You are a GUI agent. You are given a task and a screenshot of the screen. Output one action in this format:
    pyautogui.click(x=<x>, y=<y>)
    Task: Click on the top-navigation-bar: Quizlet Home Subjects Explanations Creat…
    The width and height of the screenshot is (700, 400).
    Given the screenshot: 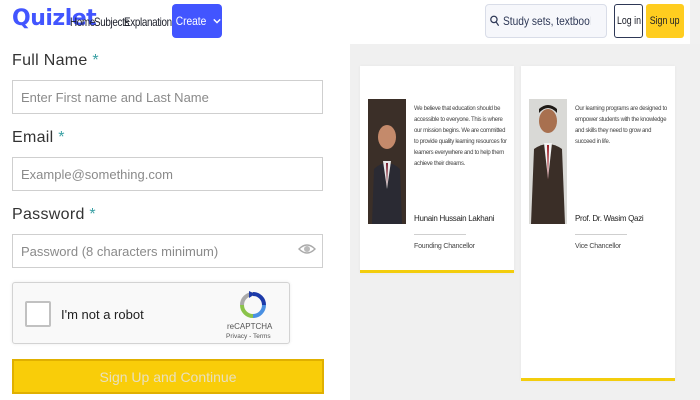 What is the action you would take?
    pyautogui.click(x=350, y=22)
    